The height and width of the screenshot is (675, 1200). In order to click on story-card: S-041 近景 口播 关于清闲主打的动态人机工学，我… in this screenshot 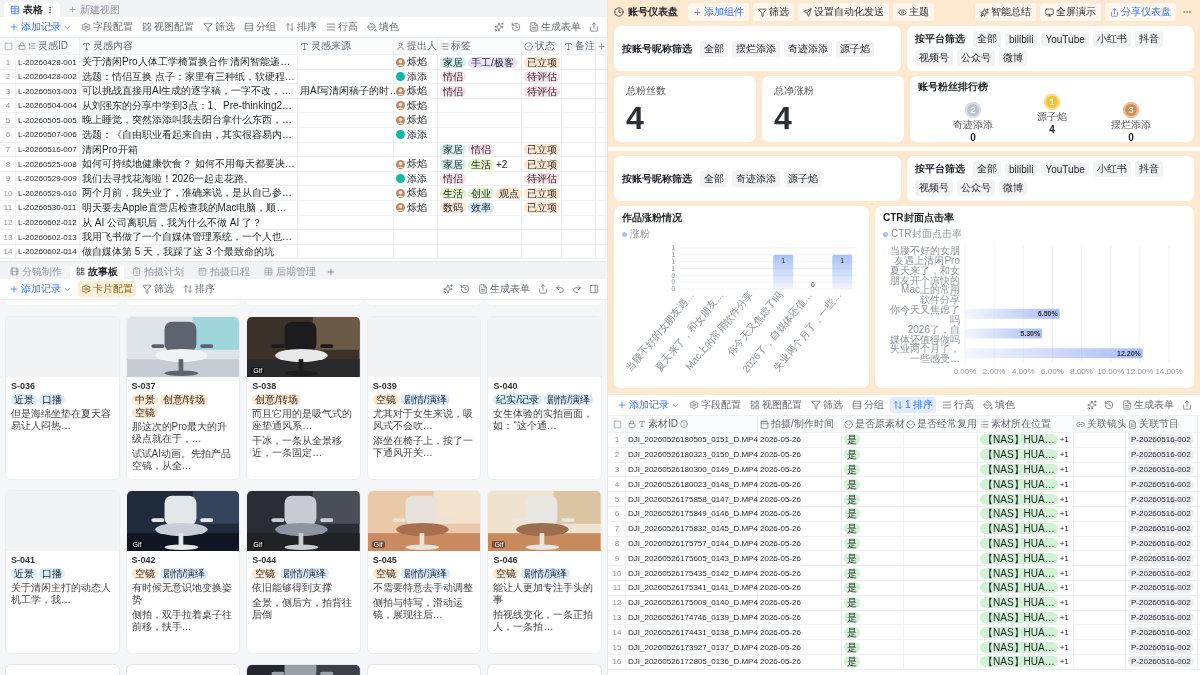, I will do `click(62, 572)`.